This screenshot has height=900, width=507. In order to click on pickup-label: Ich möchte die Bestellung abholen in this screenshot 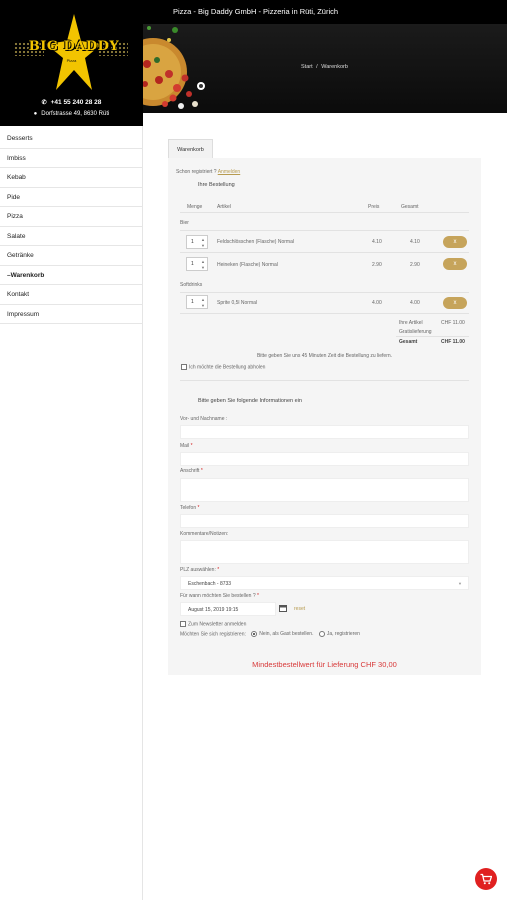, I will do `click(227, 367)`.